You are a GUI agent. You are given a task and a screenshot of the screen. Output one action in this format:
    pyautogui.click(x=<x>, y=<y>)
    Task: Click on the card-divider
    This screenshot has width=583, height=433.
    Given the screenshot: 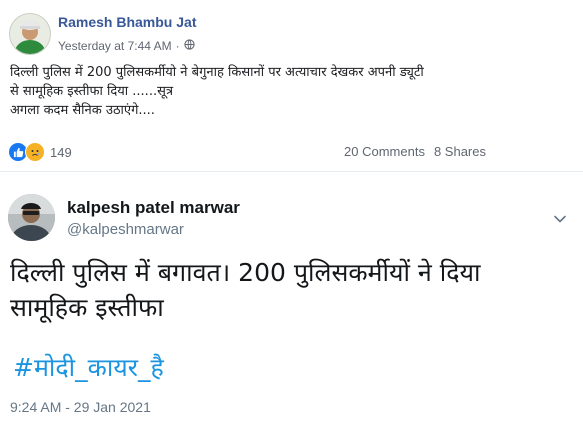 What is the action you would take?
    pyautogui.click(x=291, y=171)
    